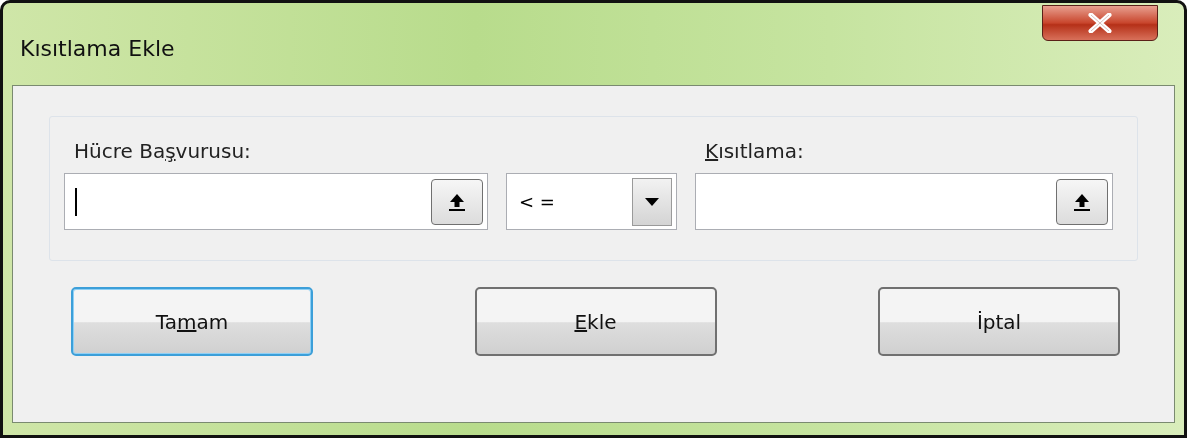 The image size is (1187, 438). I want to click on cell-reference-field, so click(276, 201).